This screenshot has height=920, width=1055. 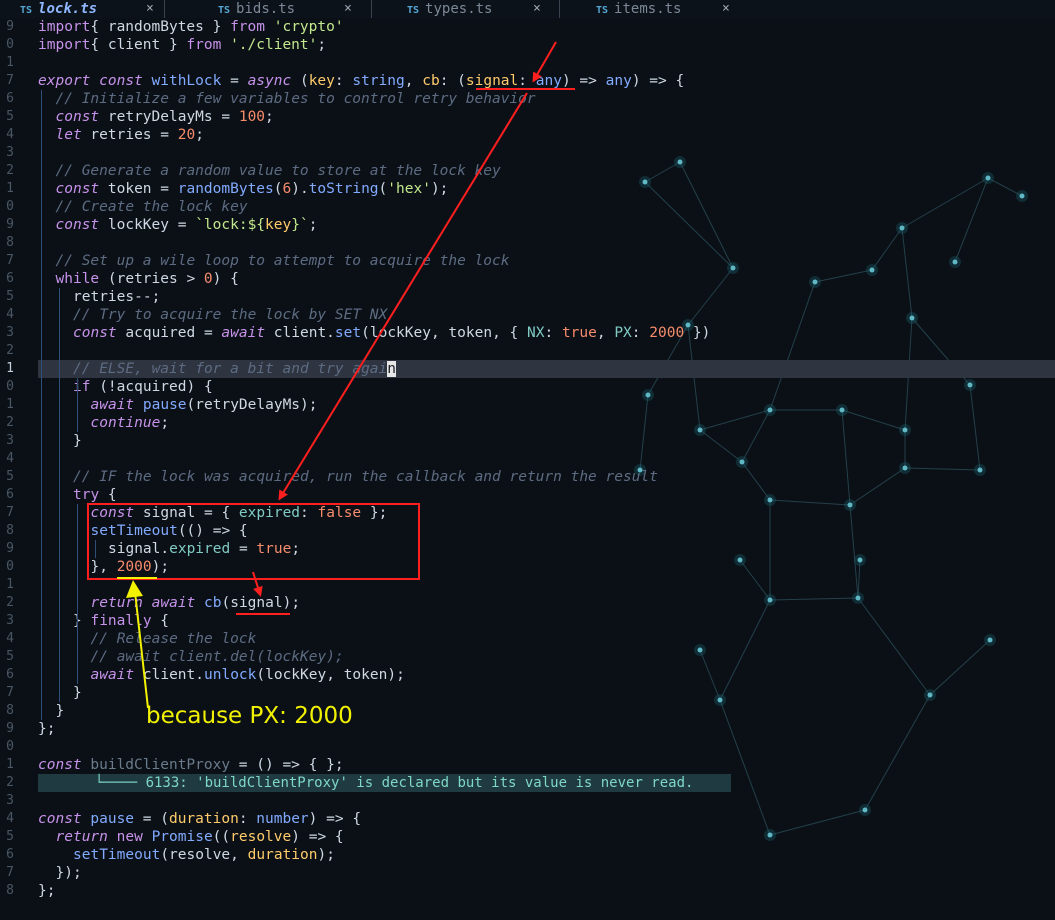 What do you see at coordinates (112, 513) in the screenshot?
I see `code-token: const` at bounding box center [112, 513].